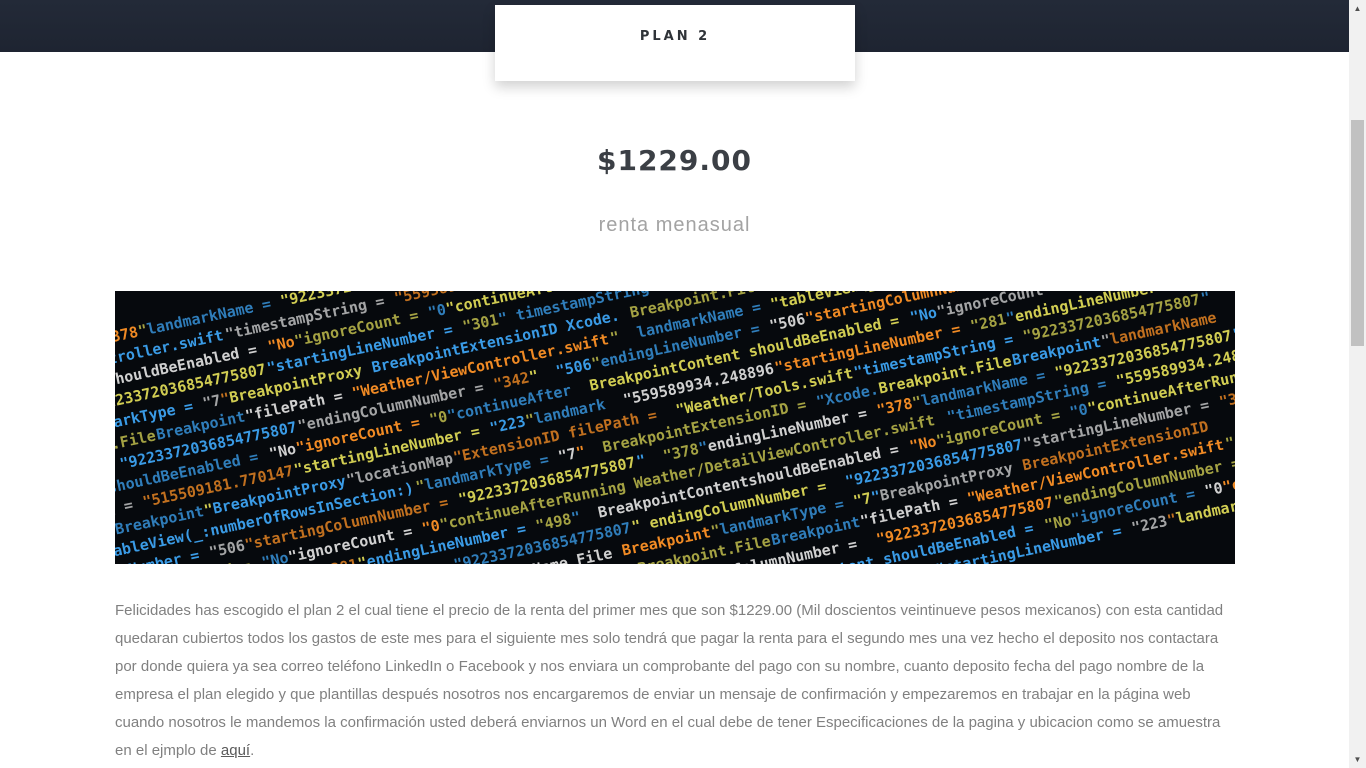 This screenshot has width=1366, height=768. What do you see at coordinates (675, 36) in the screenshot?
I see `plan-tab-label: PLAN 2` at bounding box center [675, 36].